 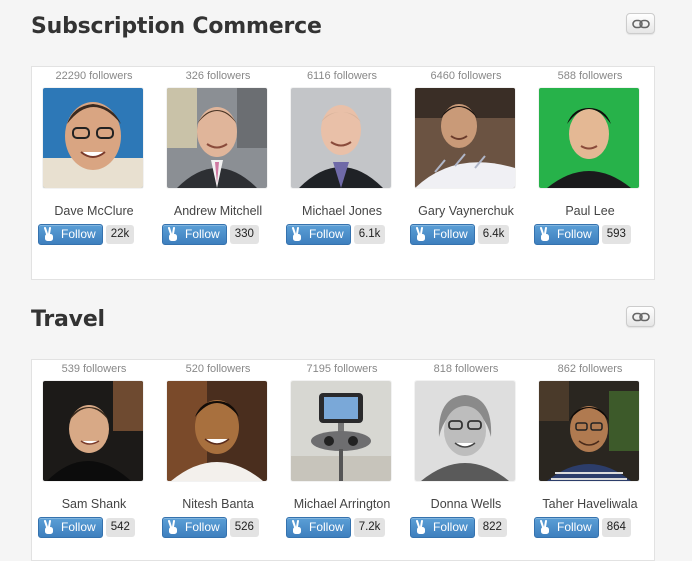 What do you see at coordinates (492, 527) in the screenshot?
I see `follow-count-badge: 822` at bounding box center [492, 527].